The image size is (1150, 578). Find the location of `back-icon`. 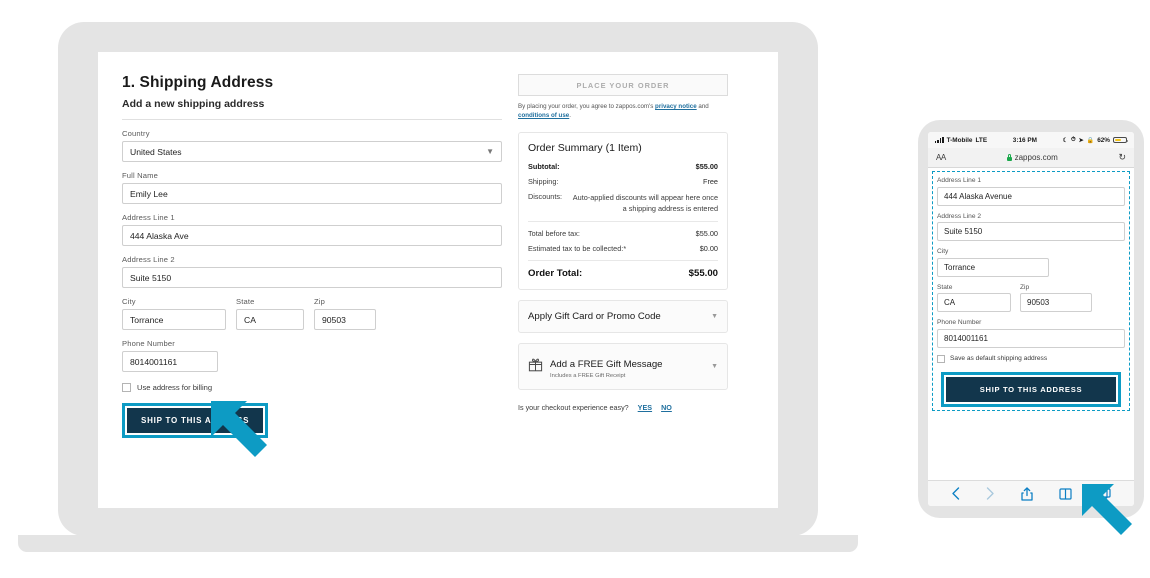

back-icon is located at coordinates (955, 493).